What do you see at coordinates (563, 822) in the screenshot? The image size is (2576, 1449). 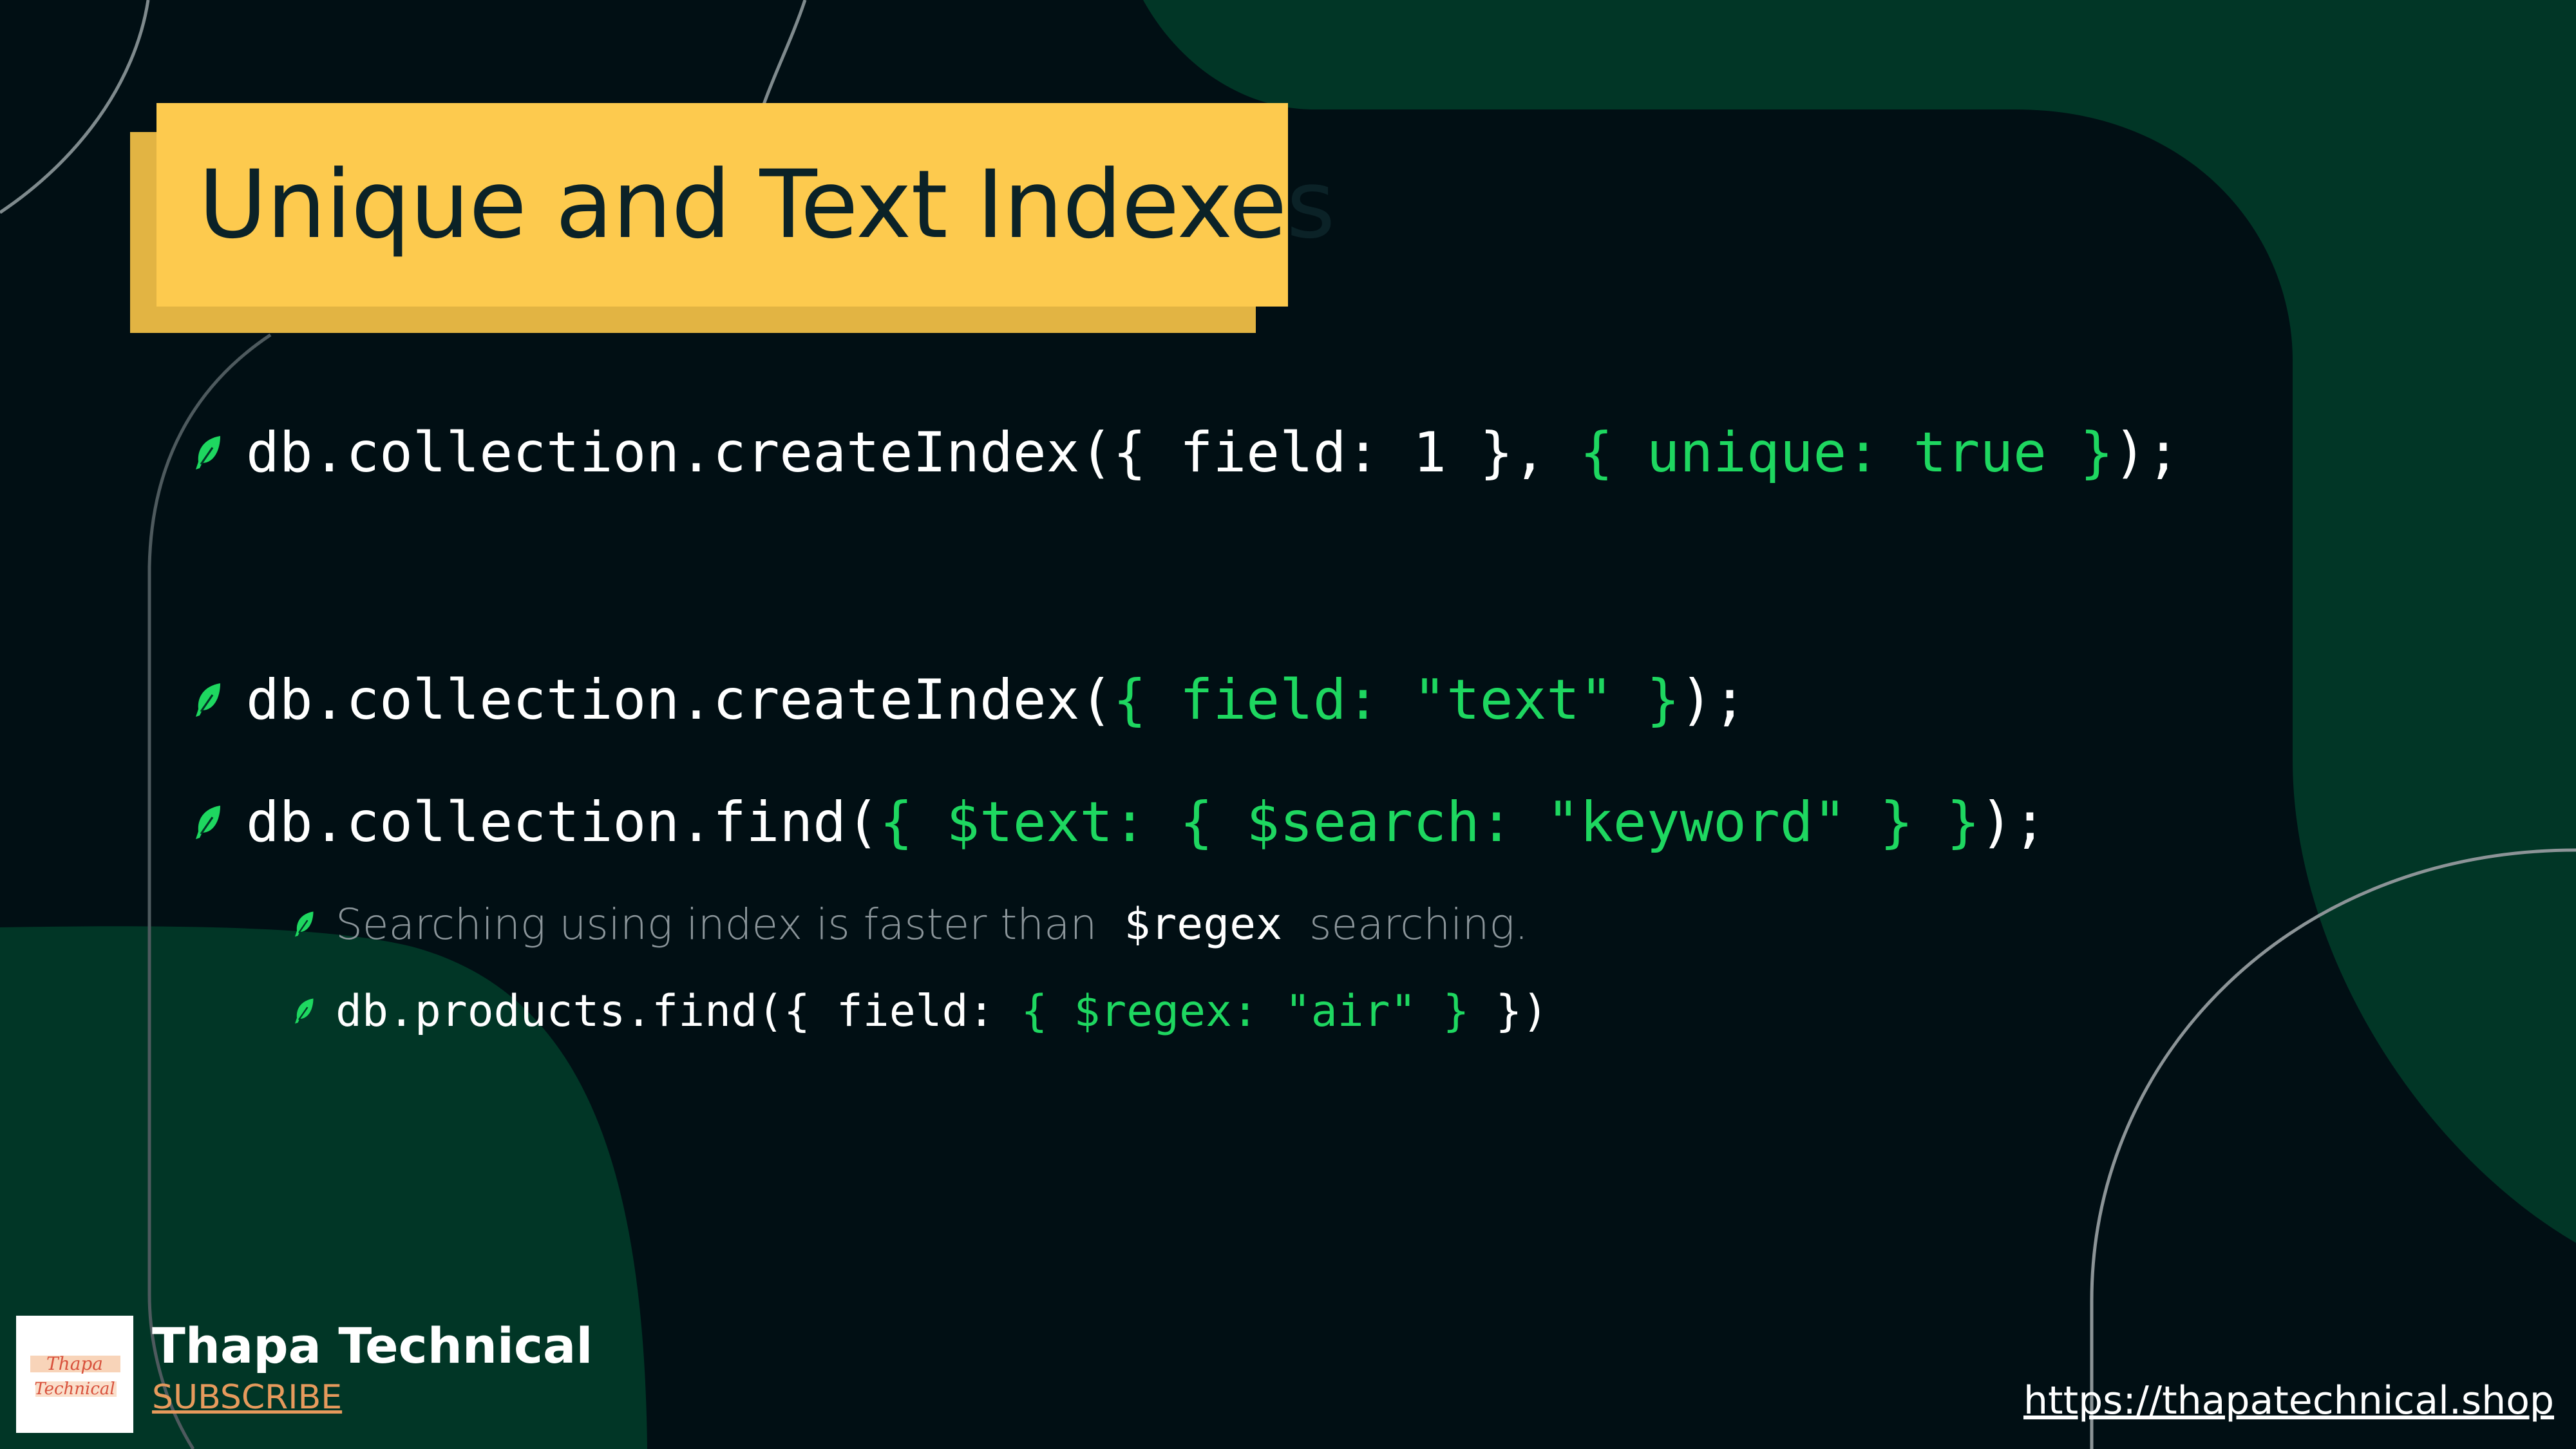 I see `code-text-white: db.collection.find(` at bounding box center [563, 822].